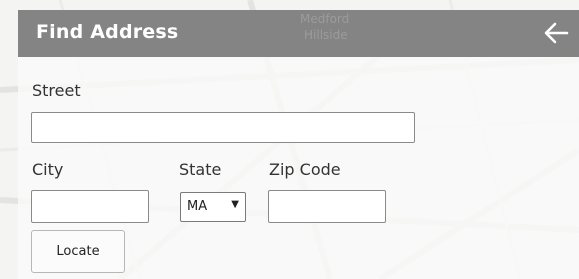  I want to click on back-button, so click(556, 33).